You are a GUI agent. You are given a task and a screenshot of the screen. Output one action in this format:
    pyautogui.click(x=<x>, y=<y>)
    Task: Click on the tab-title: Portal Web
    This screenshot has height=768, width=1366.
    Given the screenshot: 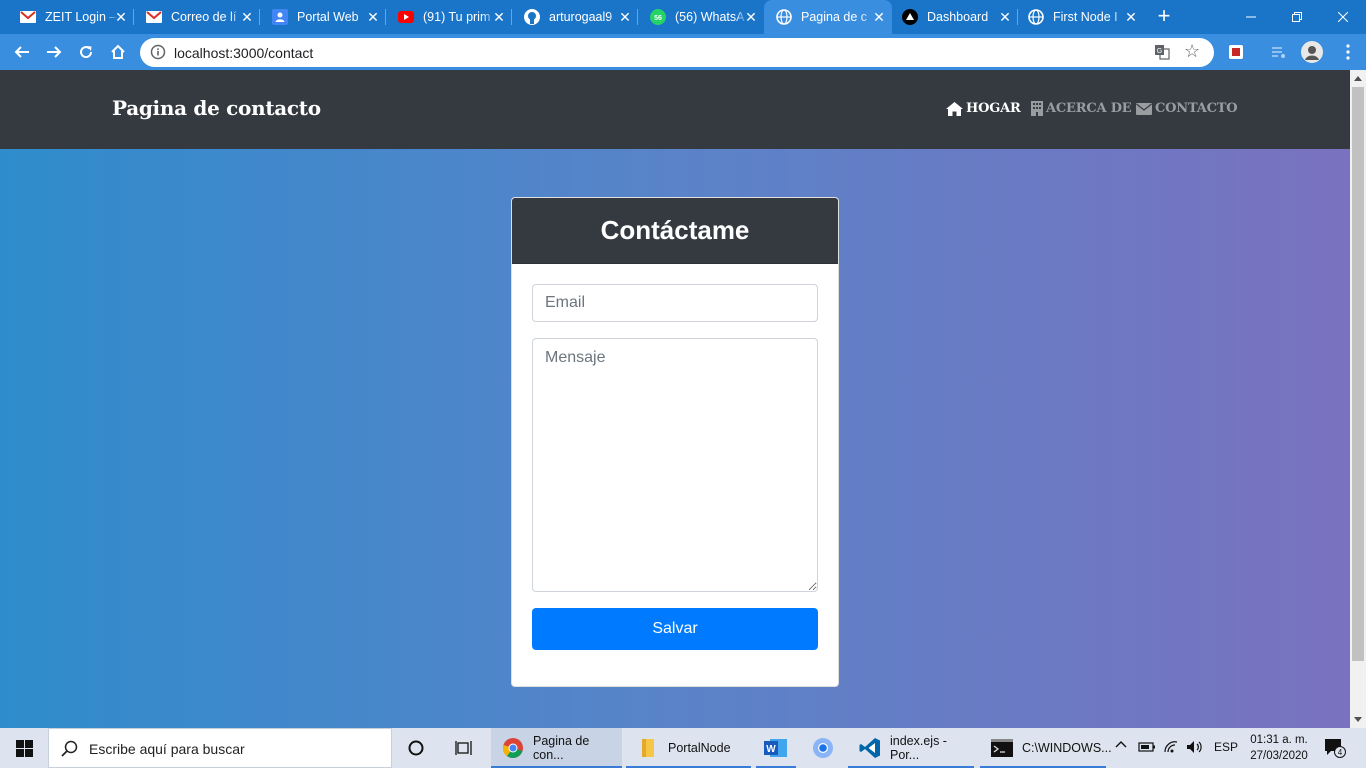 What is the action you would take?
    pyautogui.click(x=328, y=17)
    